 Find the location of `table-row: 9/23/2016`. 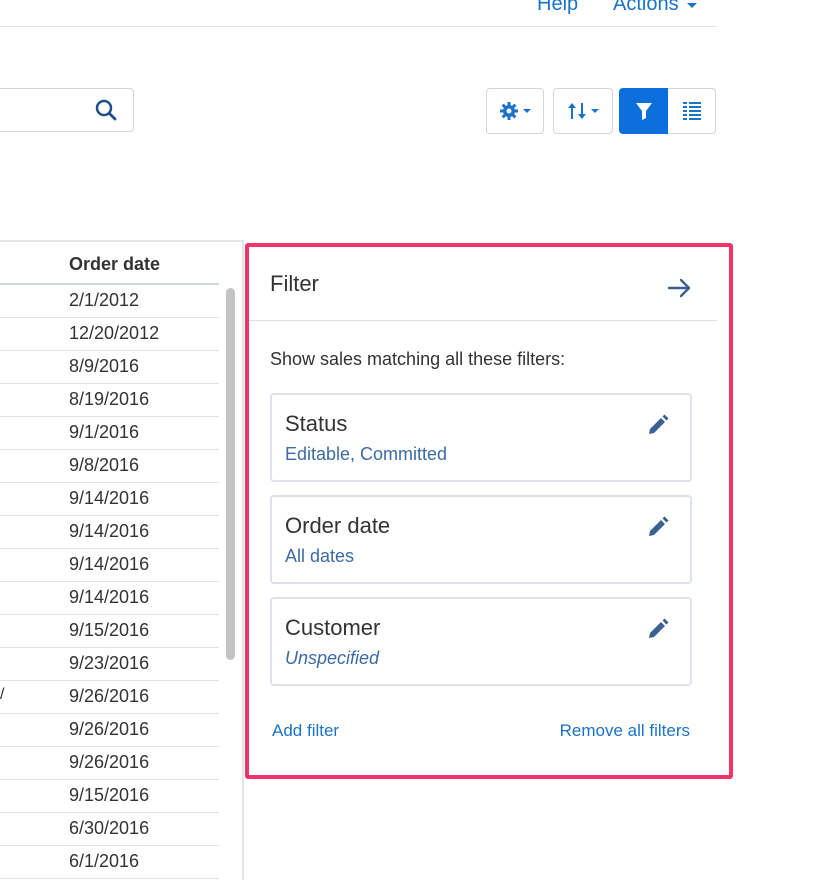

table-row: 9/23/2016 is located at coordinates (109, 664).